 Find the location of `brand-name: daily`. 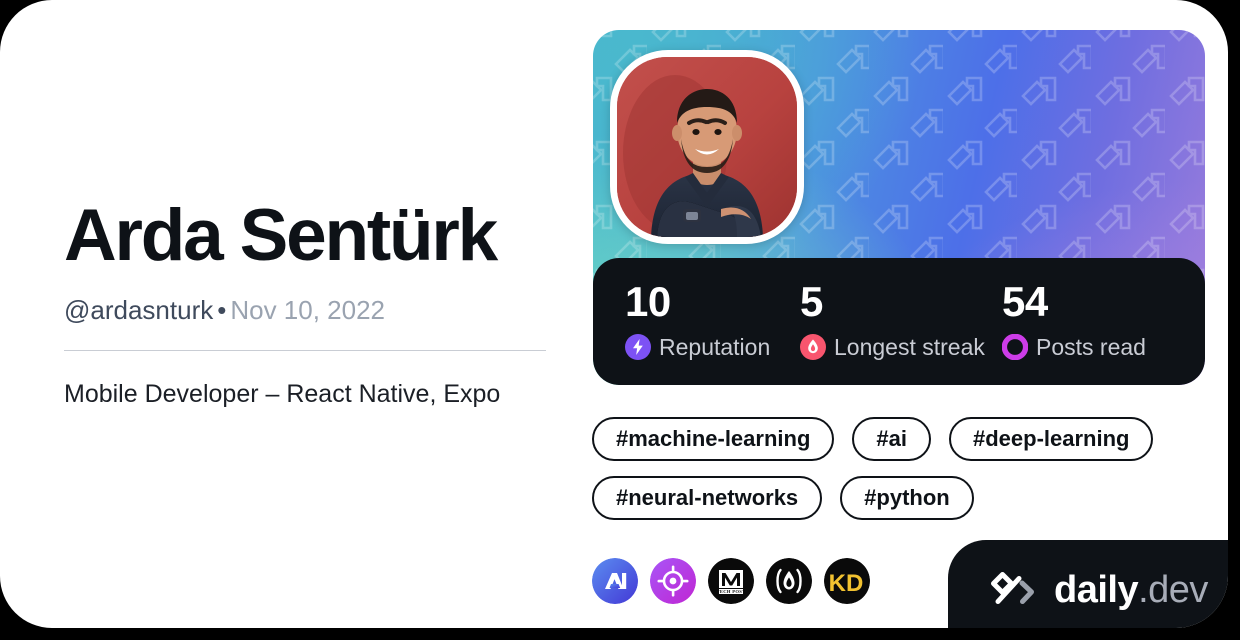

brand-name: daily is located at coordinates (1096, 590).